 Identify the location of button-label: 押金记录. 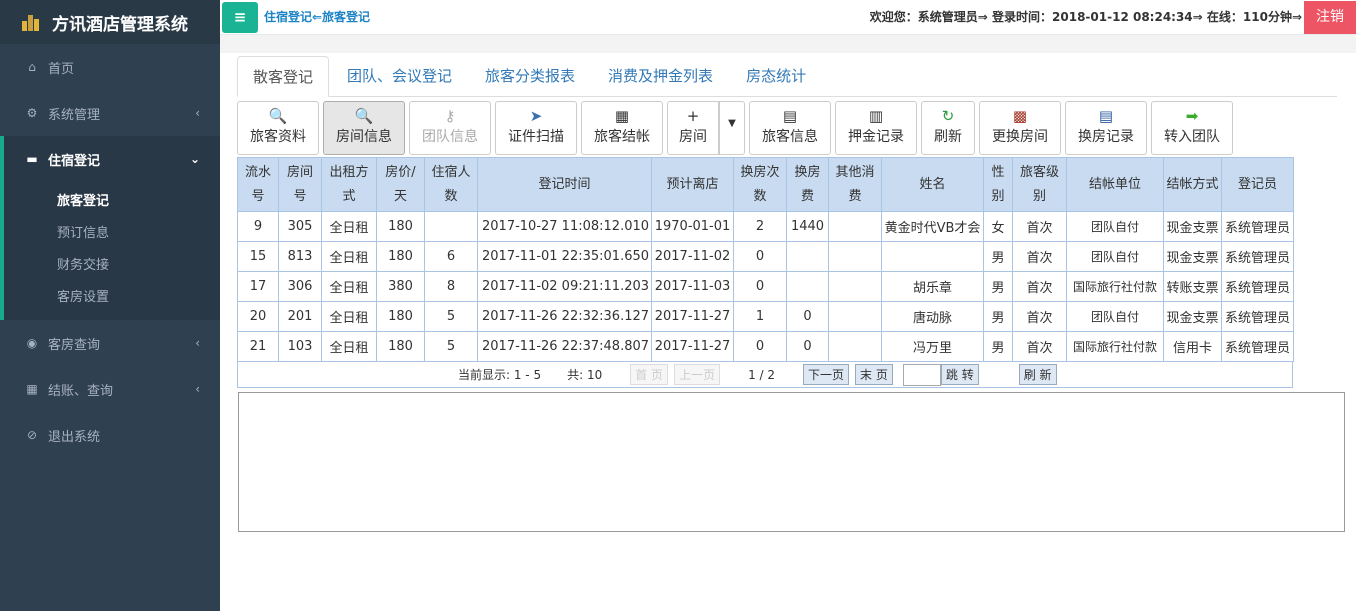
(876, 137).